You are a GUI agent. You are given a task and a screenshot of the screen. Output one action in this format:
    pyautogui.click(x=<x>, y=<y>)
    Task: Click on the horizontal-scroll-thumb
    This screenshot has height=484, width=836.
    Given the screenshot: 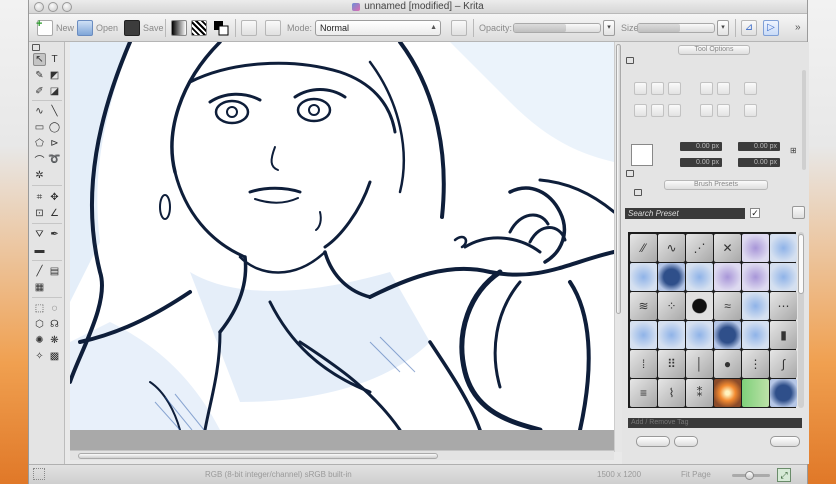 What is the action you would take?
    pyautogui.click(x=258, y=456)
    